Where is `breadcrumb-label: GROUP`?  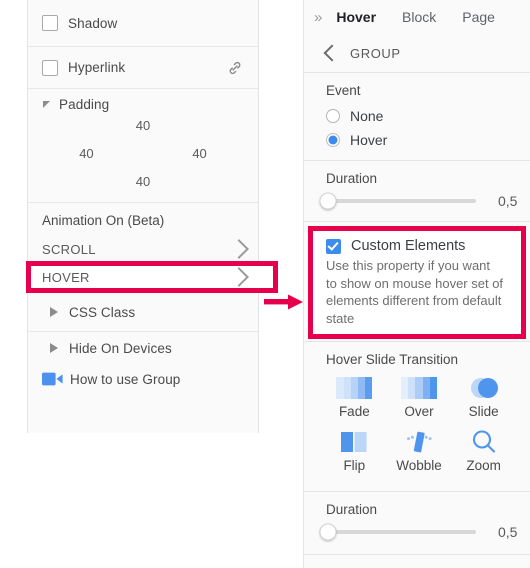
breadcrumb-label: GROUP is located at coordinates (375, 53).